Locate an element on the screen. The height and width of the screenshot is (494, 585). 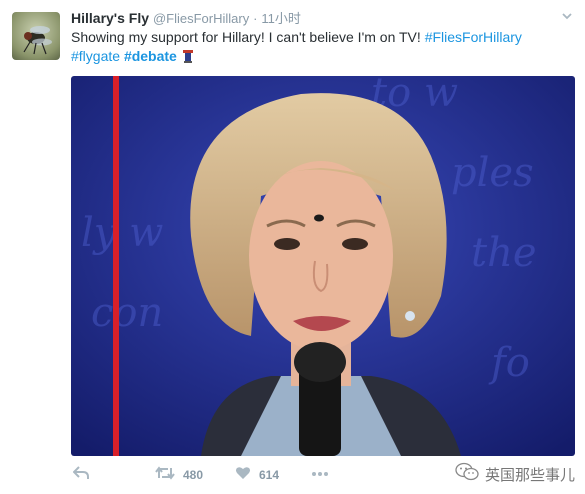
svg-text: fo is located at coordinates (509, 363).